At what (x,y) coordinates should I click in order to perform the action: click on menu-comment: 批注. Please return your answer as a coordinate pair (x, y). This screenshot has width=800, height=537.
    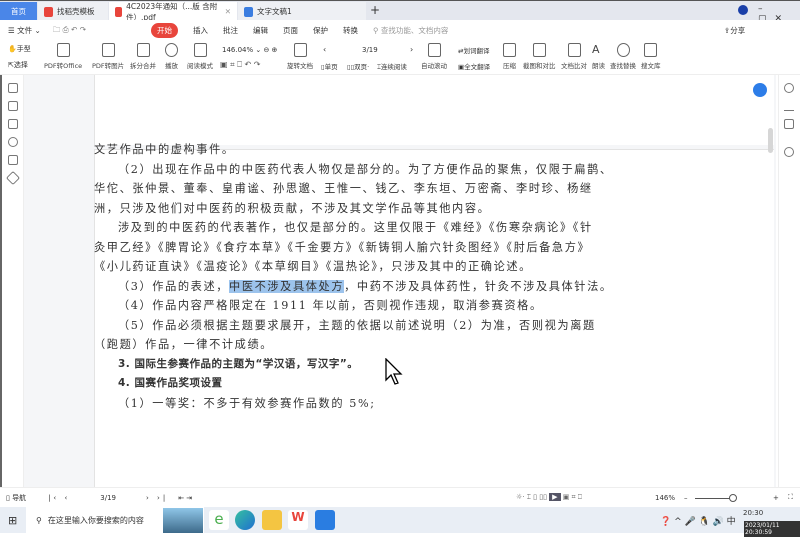
    Looking at the image, I should click on (230, 30).